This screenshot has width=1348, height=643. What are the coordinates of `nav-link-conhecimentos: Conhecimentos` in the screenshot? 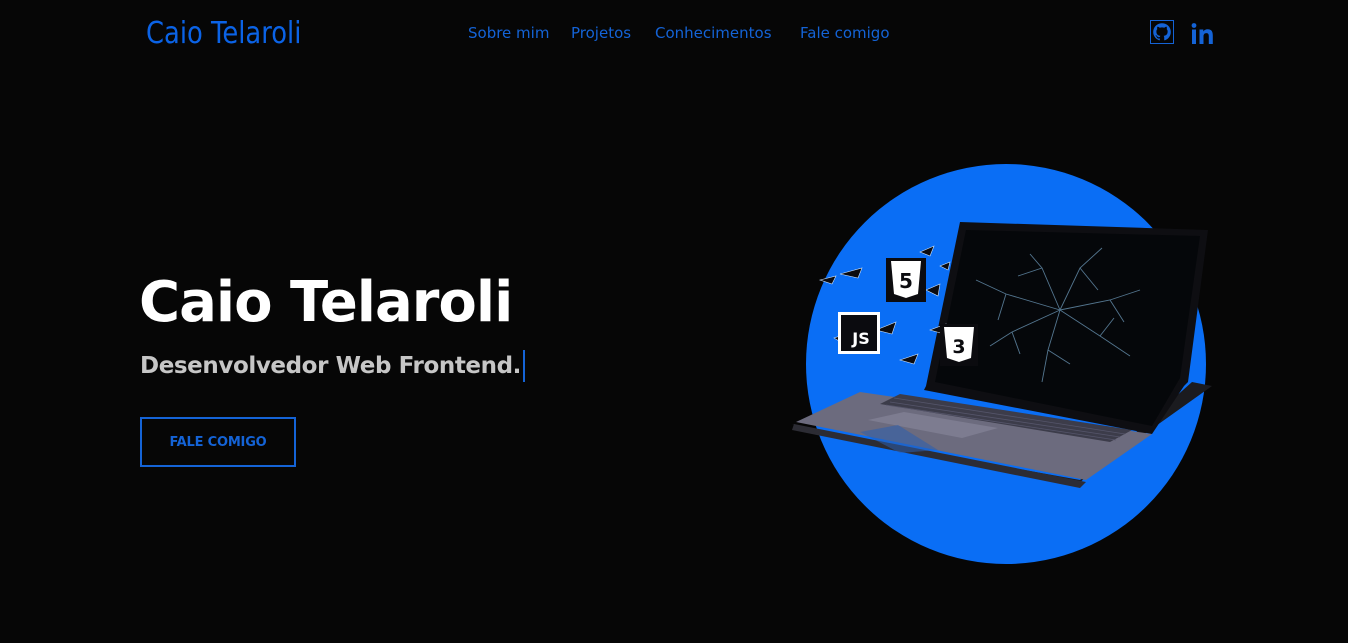 It's located at (713, 33).